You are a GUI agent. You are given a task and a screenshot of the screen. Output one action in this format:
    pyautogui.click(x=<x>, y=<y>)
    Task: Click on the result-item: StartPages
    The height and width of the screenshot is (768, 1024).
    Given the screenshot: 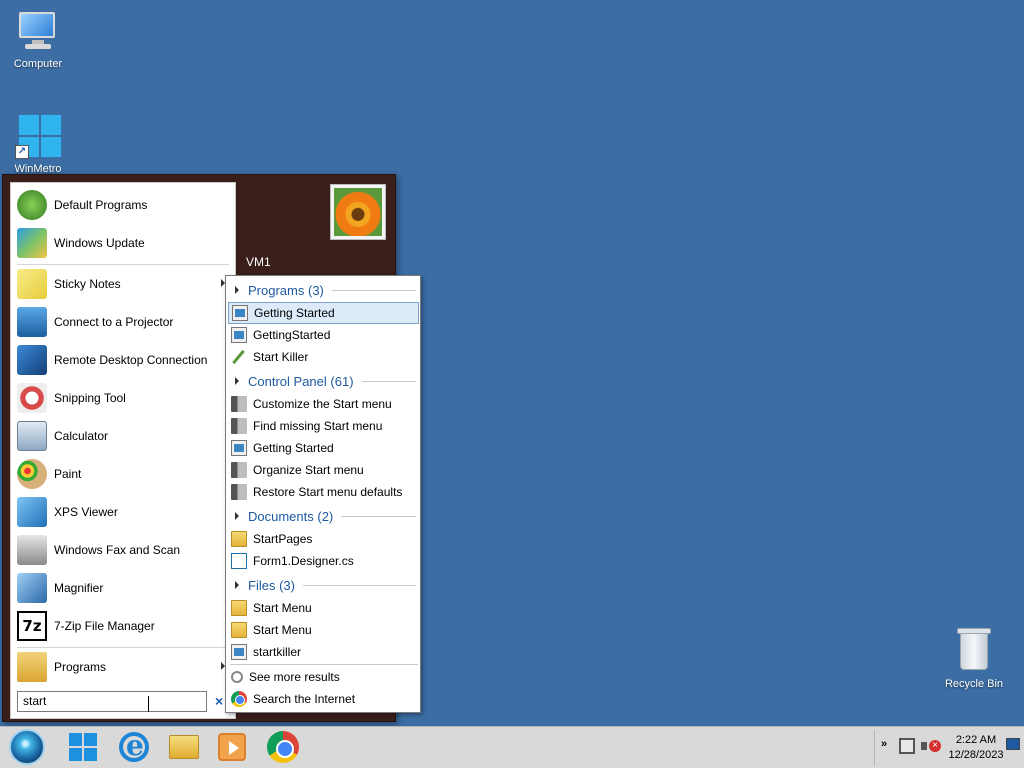 What is the action you would take?
    pyautogui.click(x=323, y=539)
    